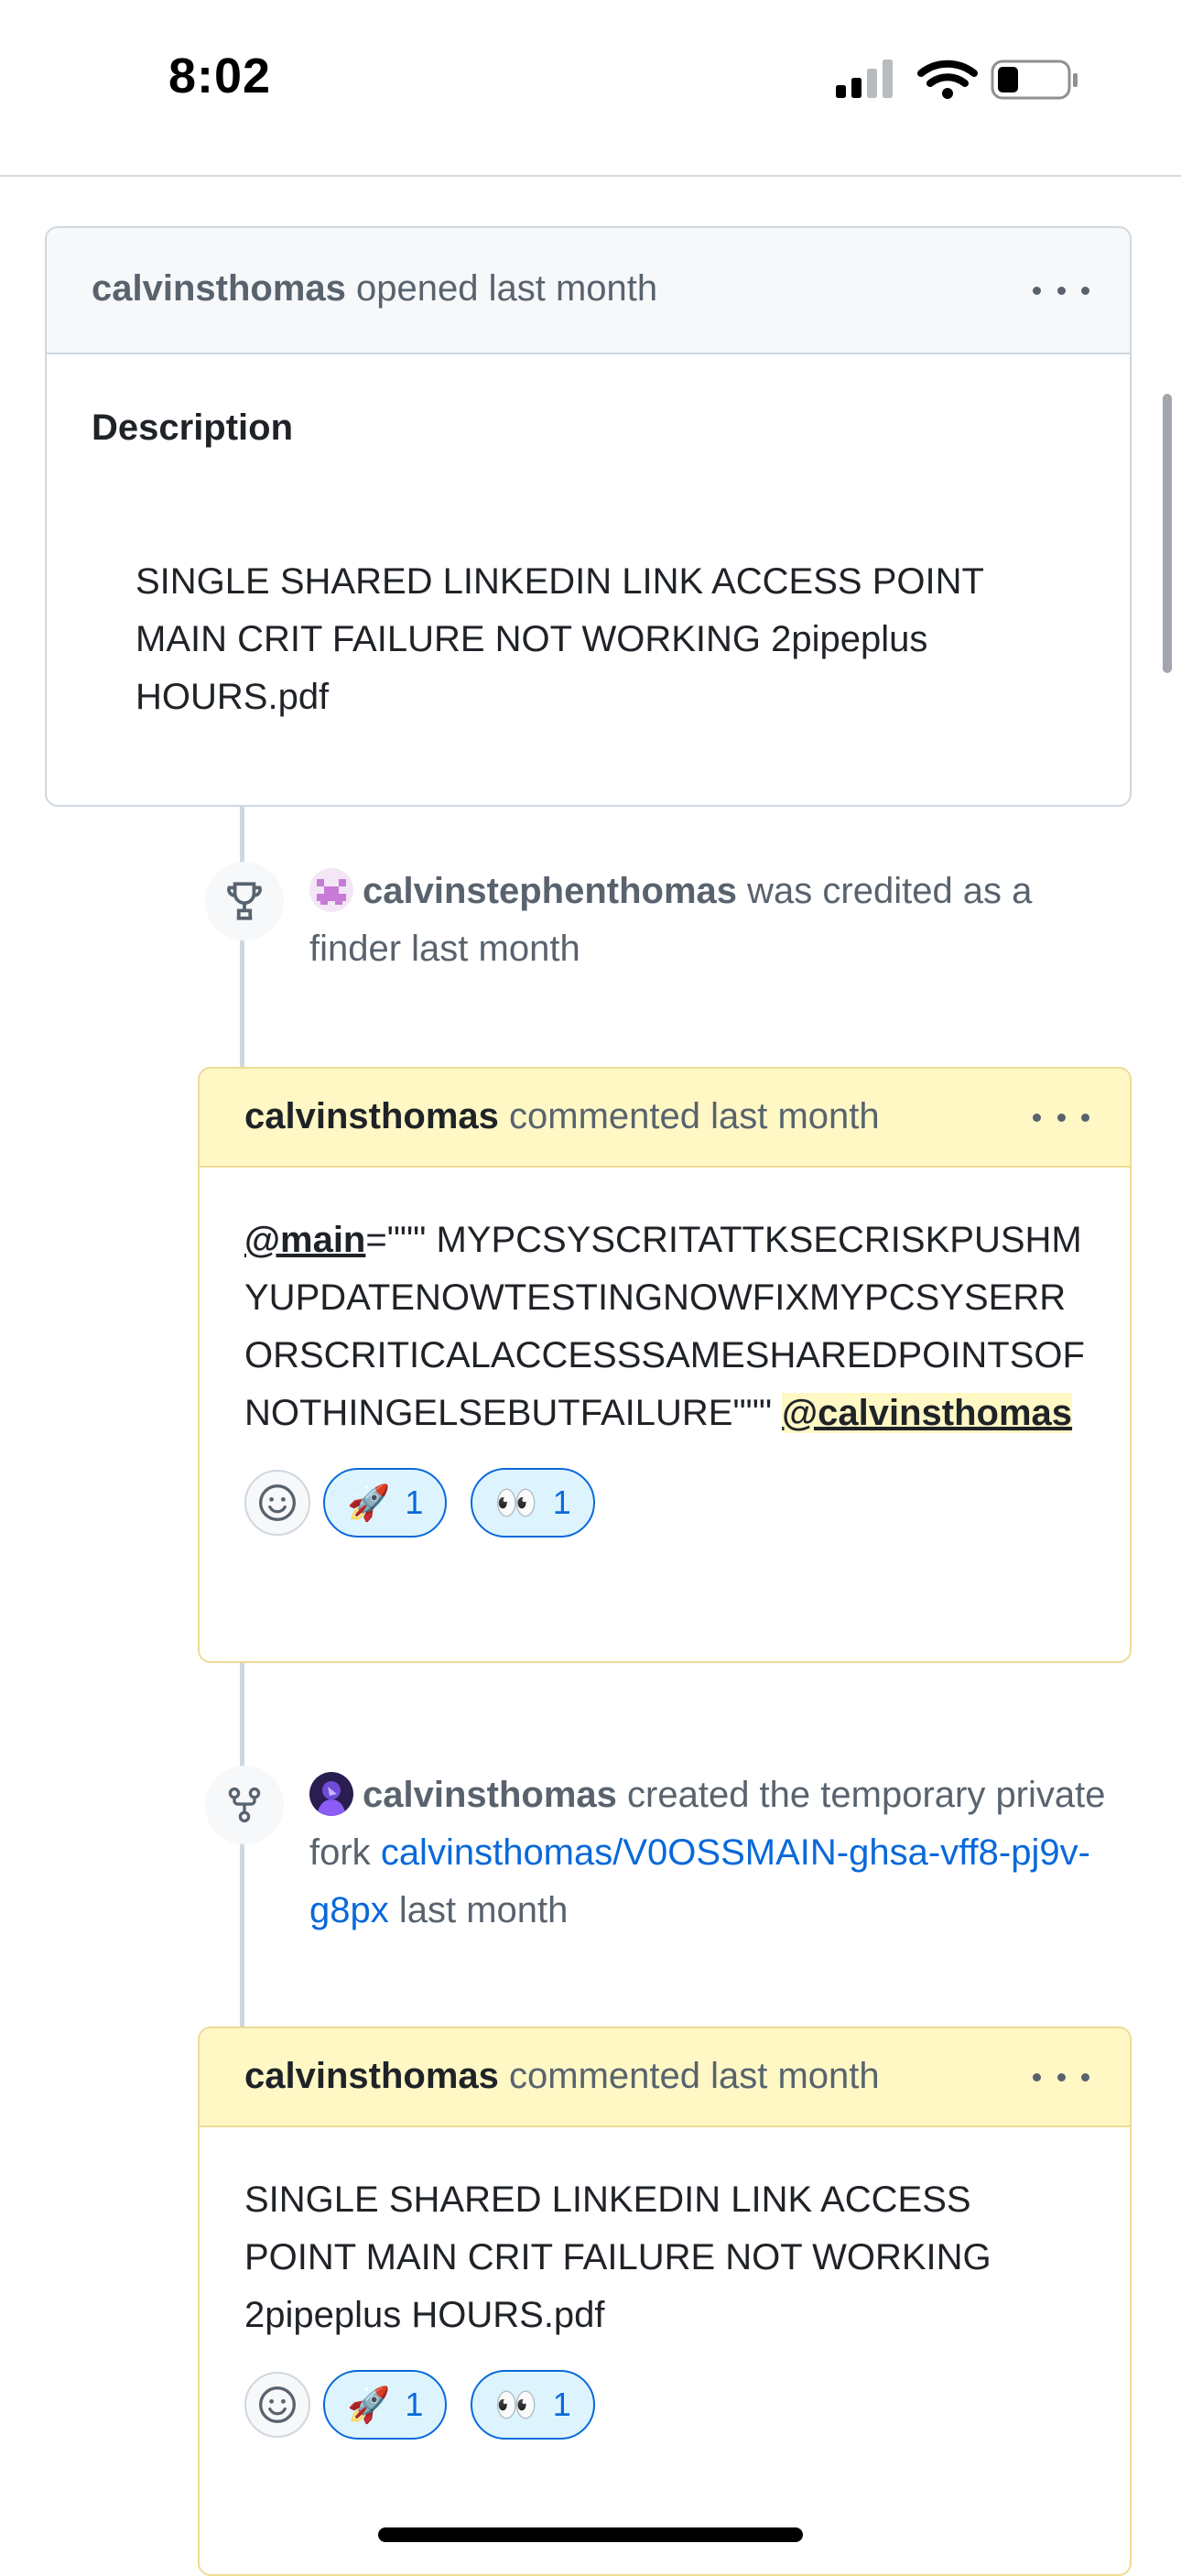 The width and height of the screenshot is (1181, 2576). What do you see at coordinates (864, 79) in the screenshot?
I see `cellular-signal-icon` at bounding box center [864, 79].